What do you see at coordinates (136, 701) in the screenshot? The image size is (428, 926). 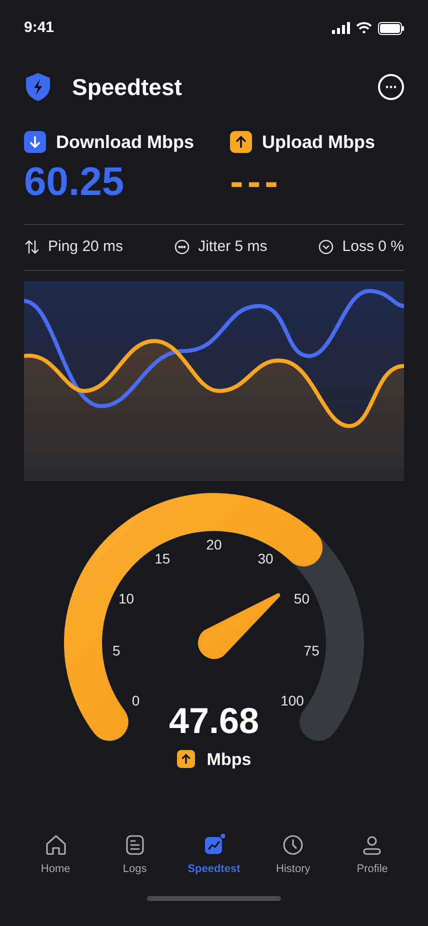 I see `gauge-tick-label: 0` at bounding box center [136, 701].